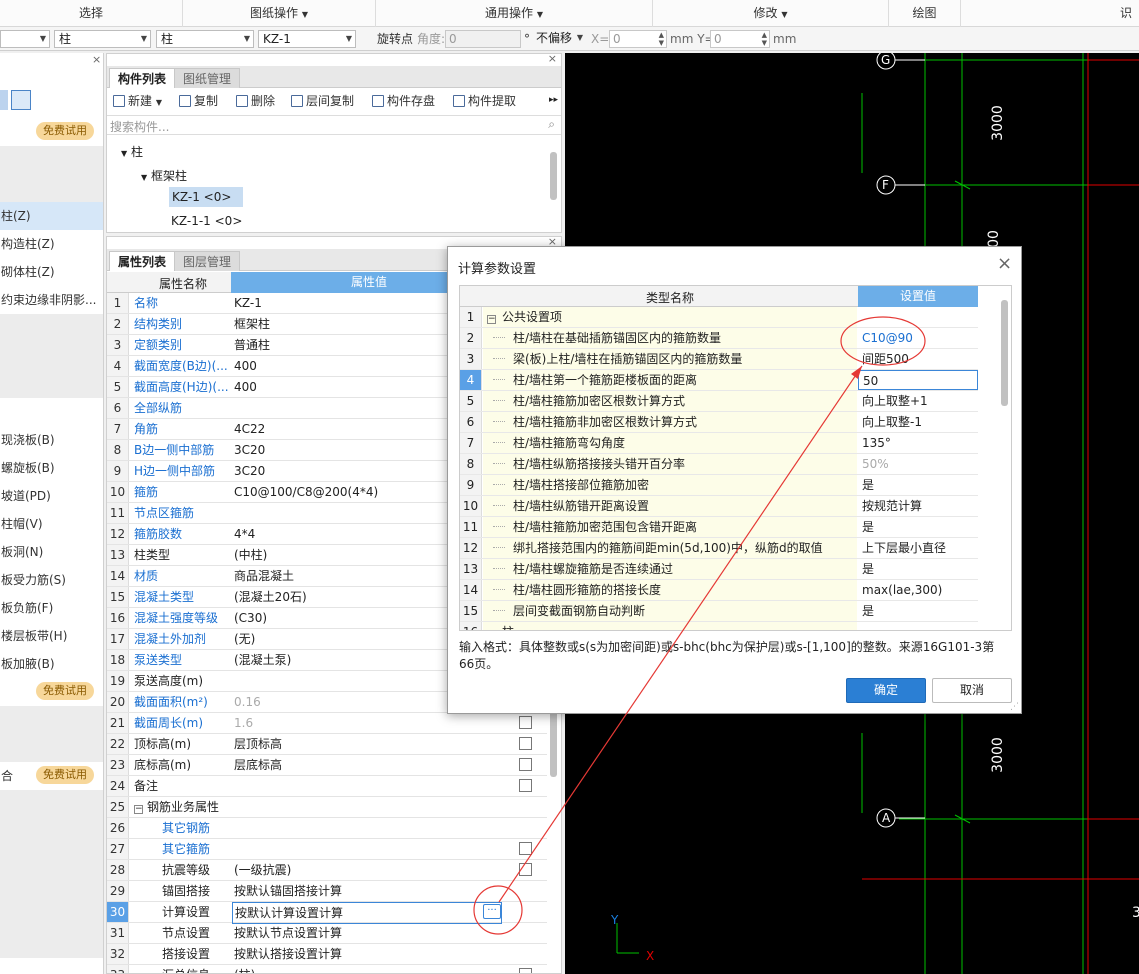 The image size is (1139, 974). What do you see at coordinates (856, 372) in the screenshot?
I see `arrow-head-icon` at bounding box center [856, 372].